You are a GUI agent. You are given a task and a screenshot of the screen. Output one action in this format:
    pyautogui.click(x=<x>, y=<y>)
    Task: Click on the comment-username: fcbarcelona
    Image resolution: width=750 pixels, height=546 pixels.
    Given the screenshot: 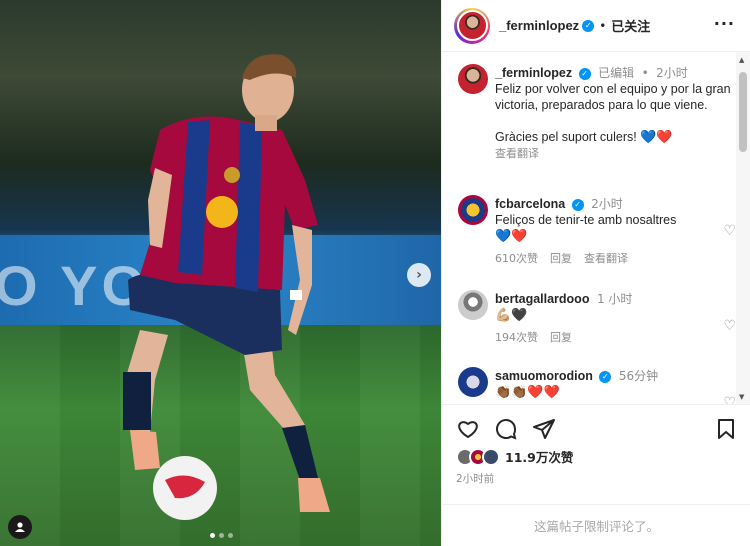 What is the action you would take?
    pyautogui.click(x=530, y=204)
    